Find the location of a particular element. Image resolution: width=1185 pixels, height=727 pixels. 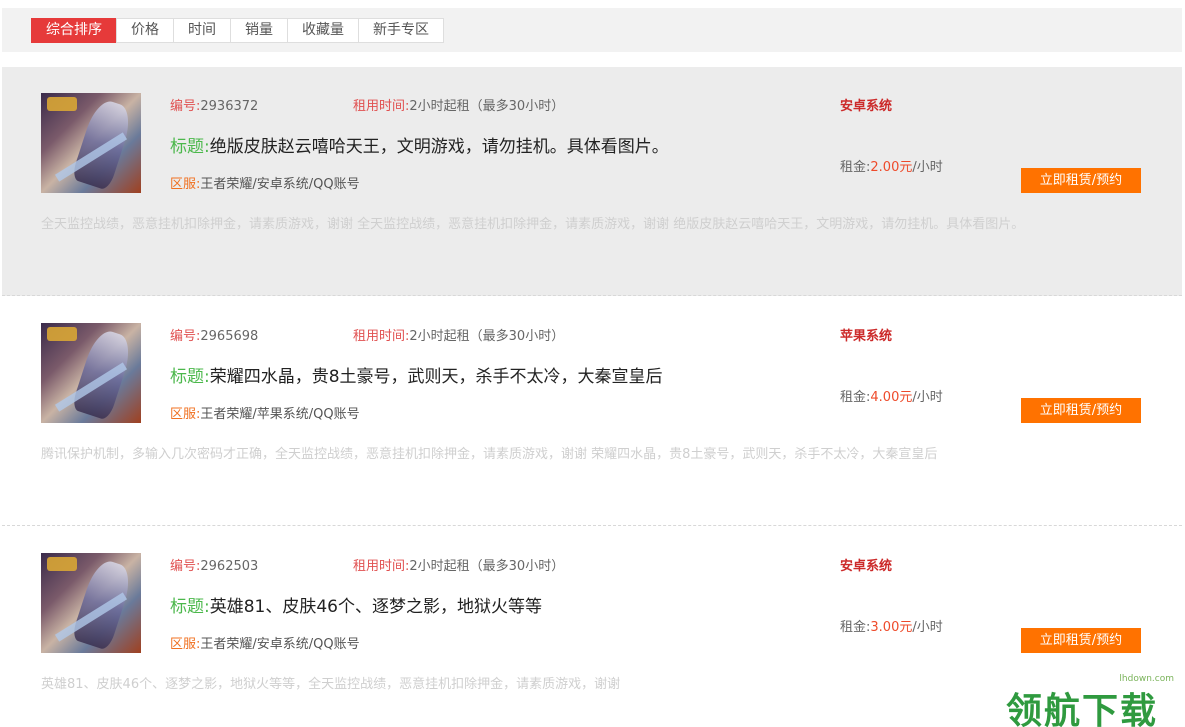

listing-server: 区服:王者荣耀/苹果系统/QQ账号 is located at coordinates (265, 412).